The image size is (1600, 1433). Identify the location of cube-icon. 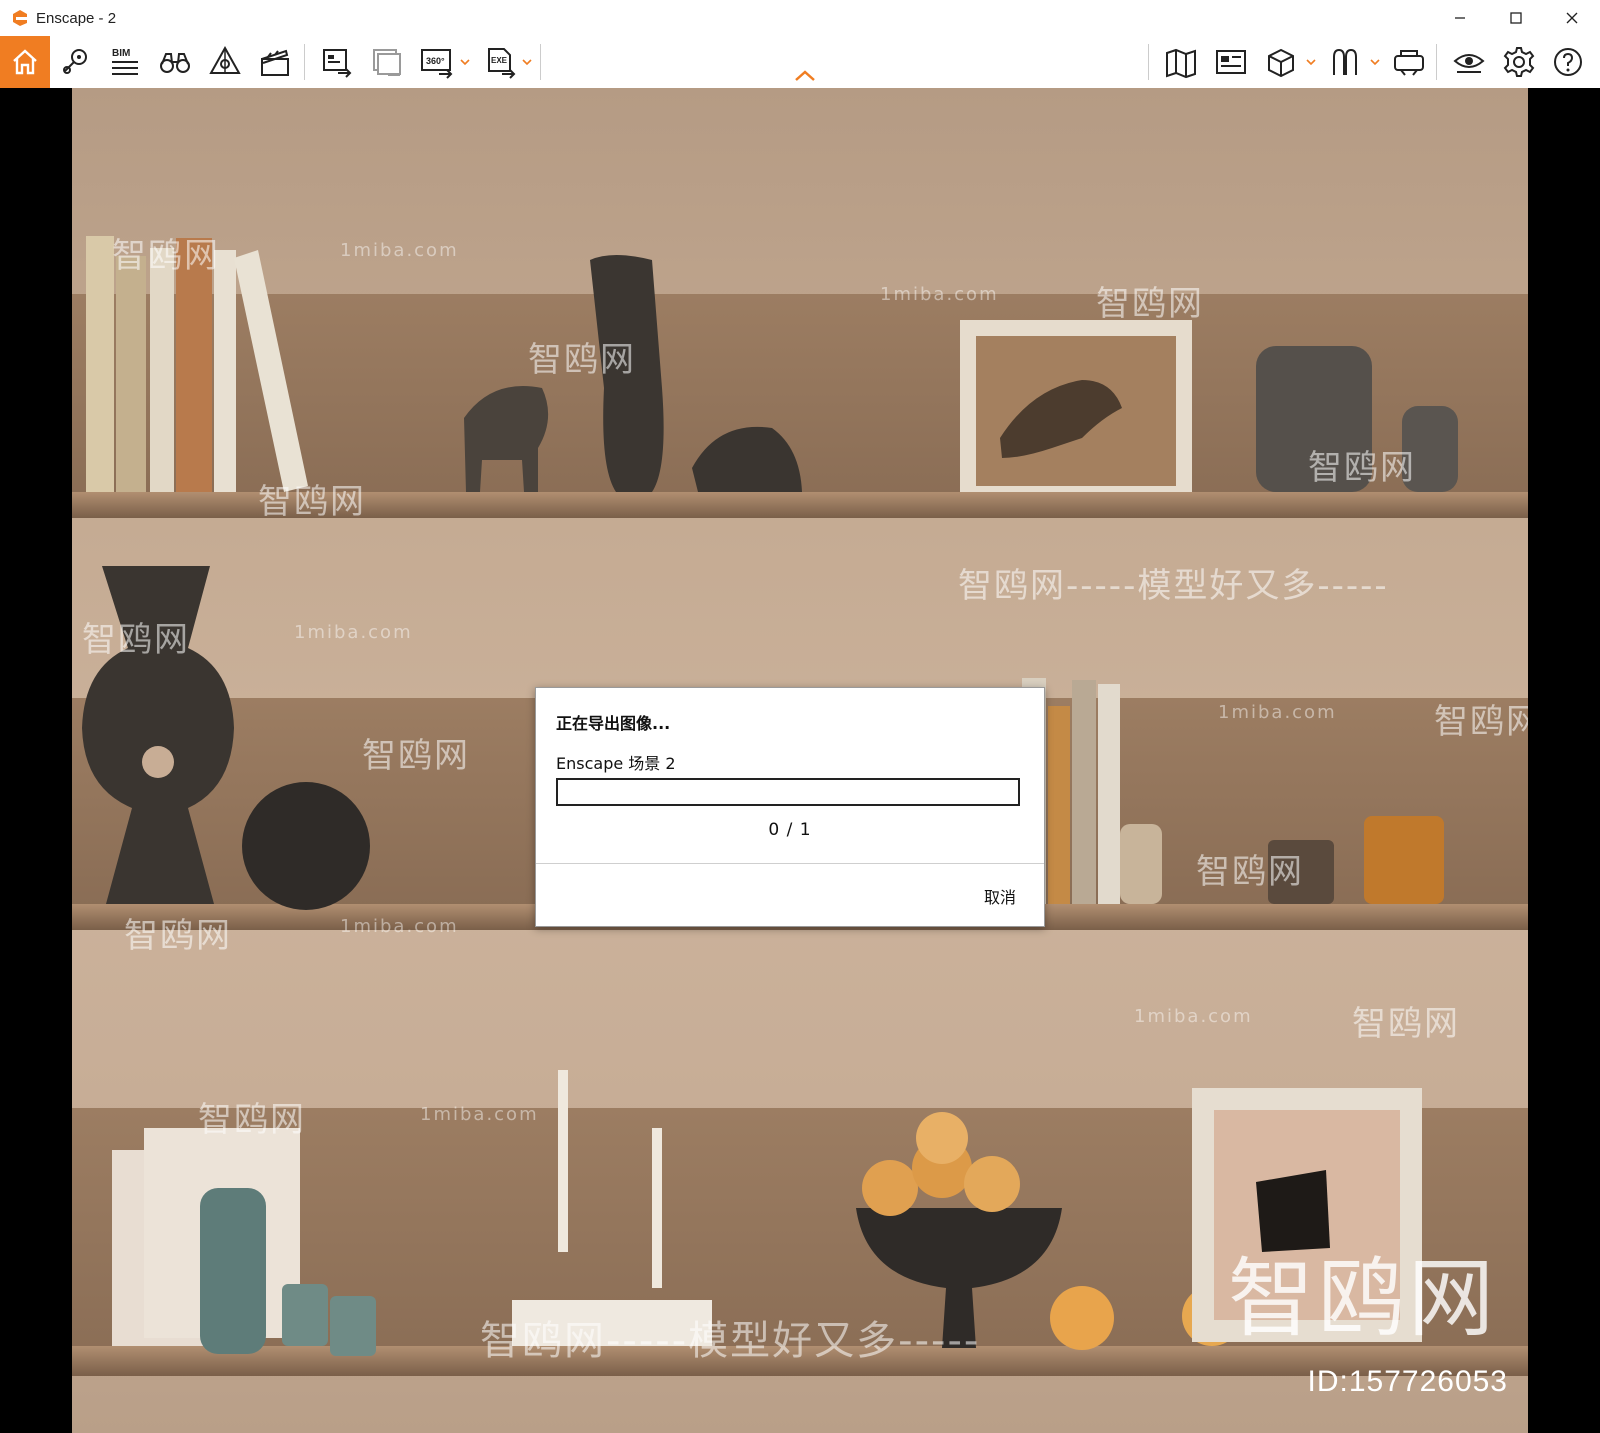
(1281, 63).